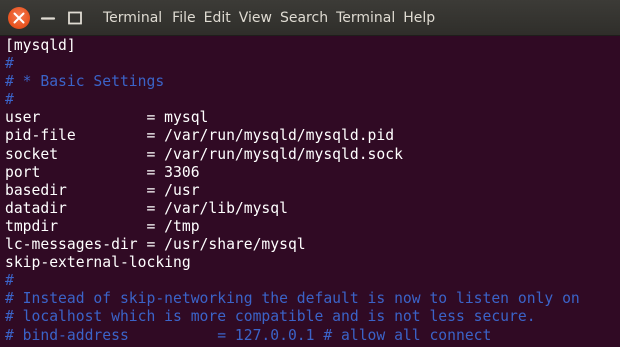  What do you see at coordinates (107, 118) in the screenshot?
I see `config-line: user = mysql` at bounding box center [107, 118].